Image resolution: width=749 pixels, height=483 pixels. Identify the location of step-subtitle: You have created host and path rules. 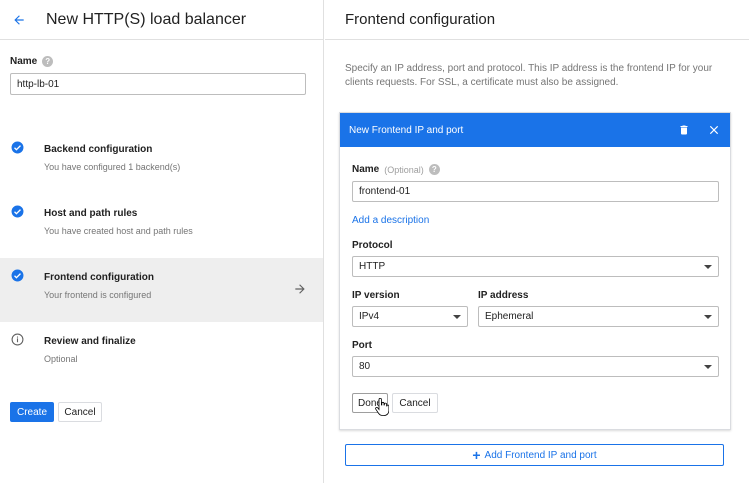
(118, 231).